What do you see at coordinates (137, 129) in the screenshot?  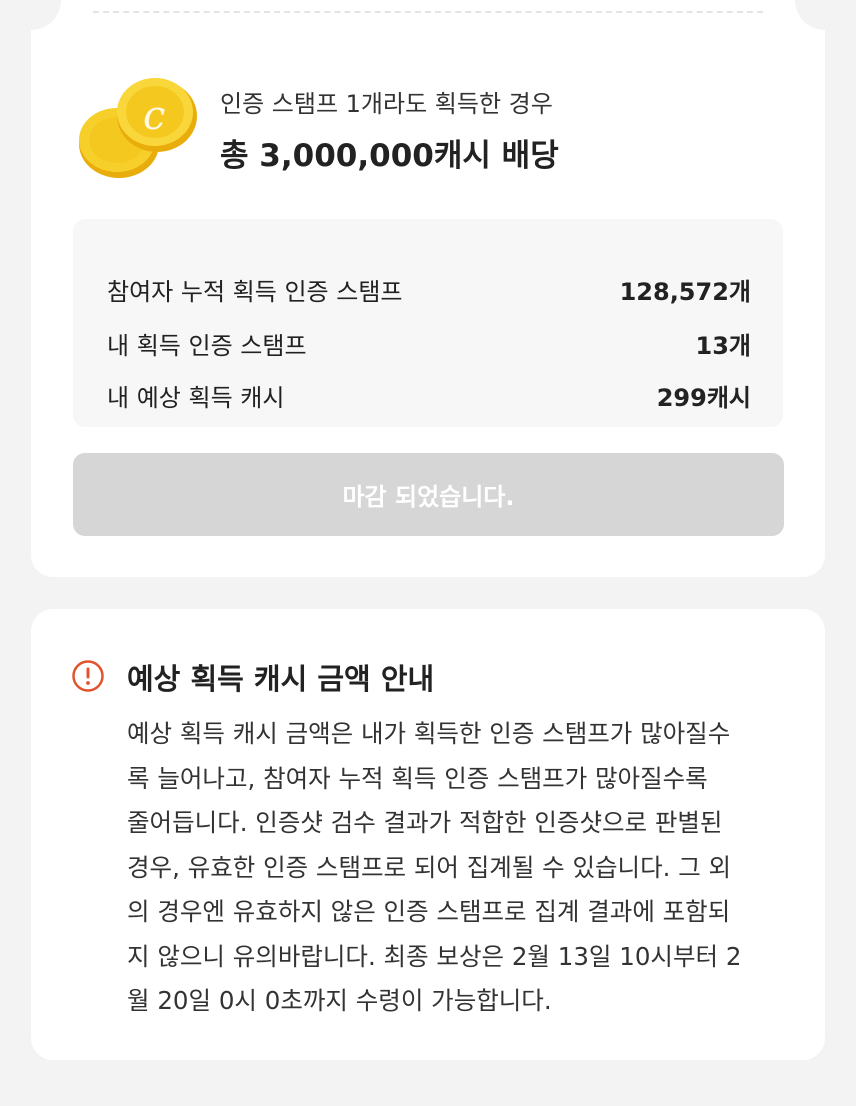 I see `coin-icon: c` at bounding box center [137, 129].